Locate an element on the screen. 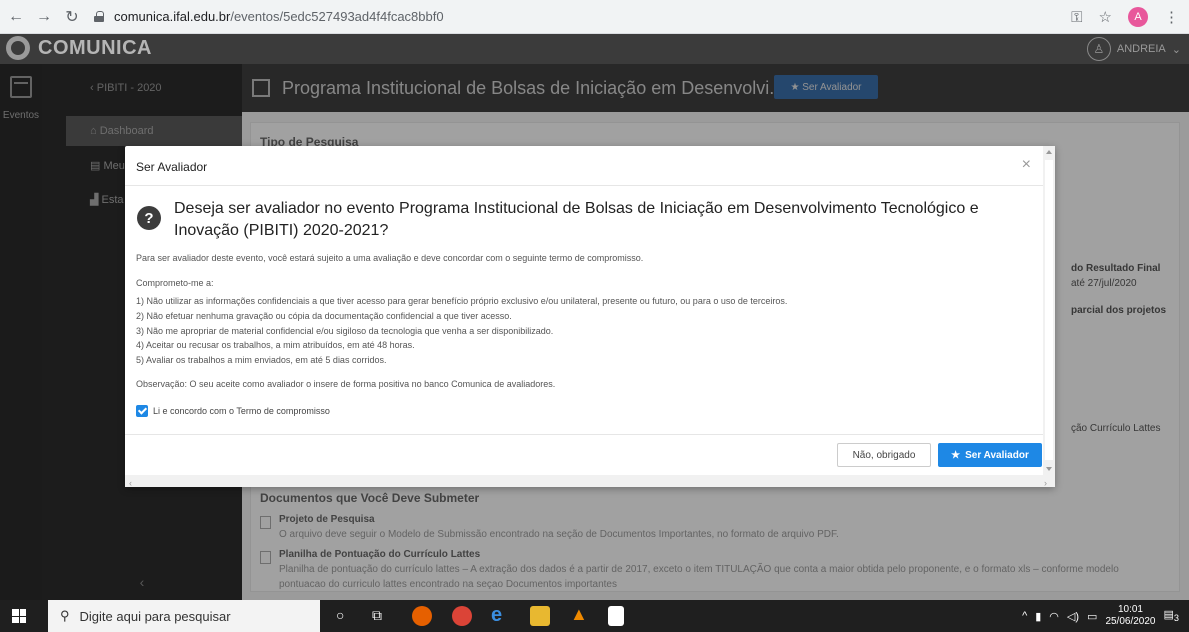  close-icon: × is located at coordinates (1026, 165).